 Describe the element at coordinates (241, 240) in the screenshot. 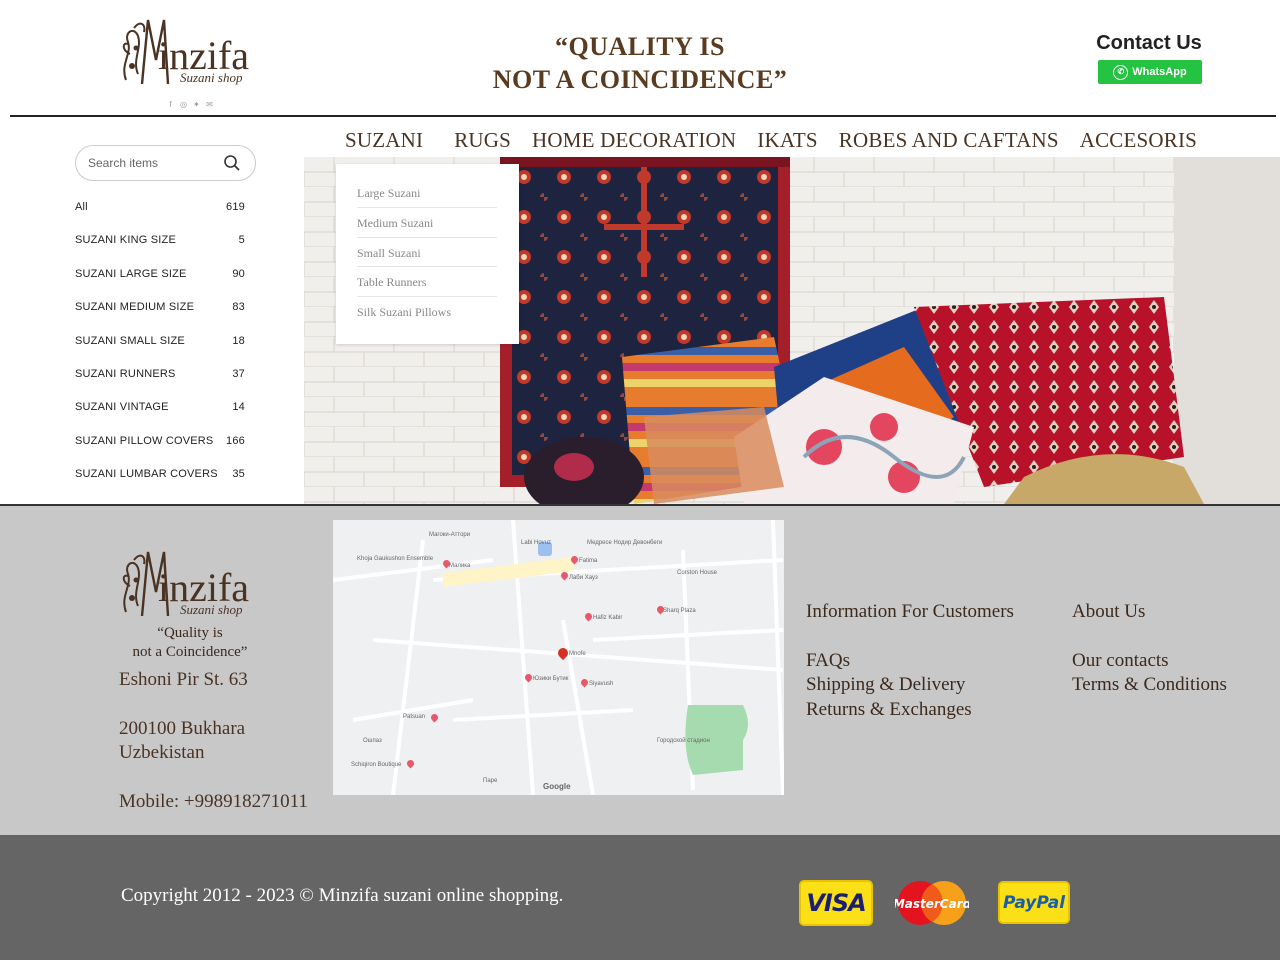

I see `category-count: 5` at that location.